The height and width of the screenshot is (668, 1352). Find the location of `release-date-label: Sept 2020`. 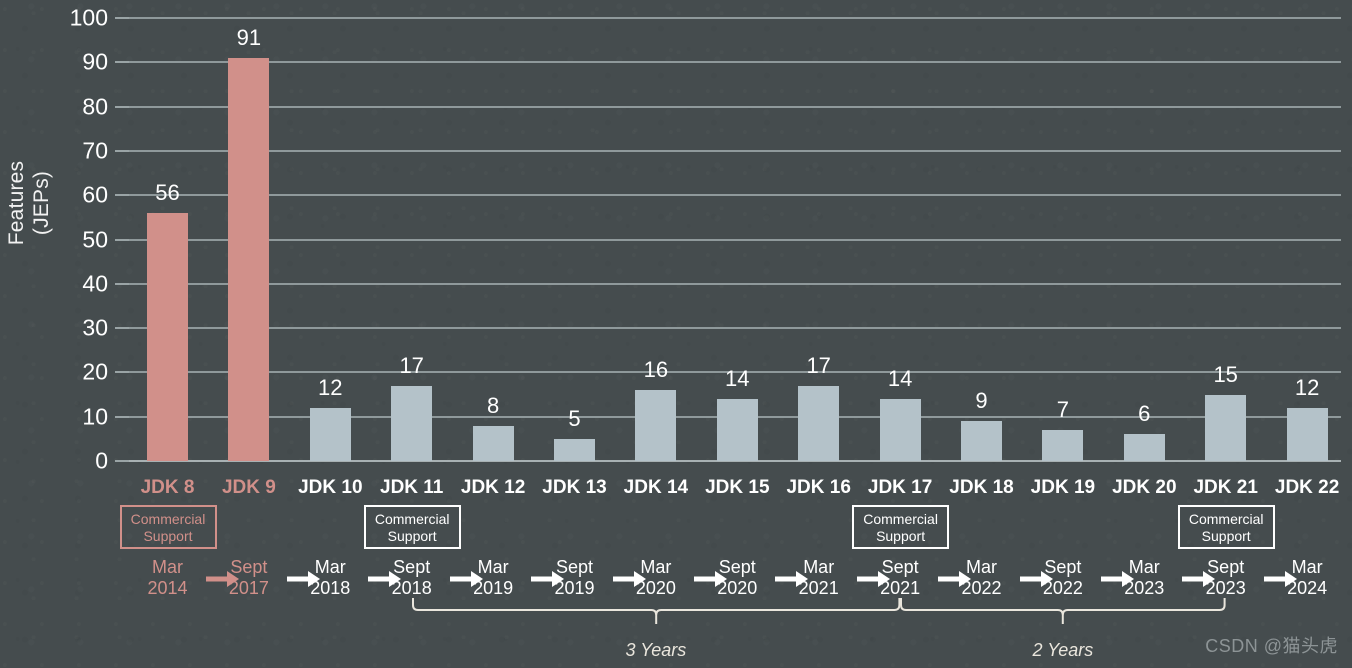

release-date-label: Sept 2020 is located at coordinates (737, 577).